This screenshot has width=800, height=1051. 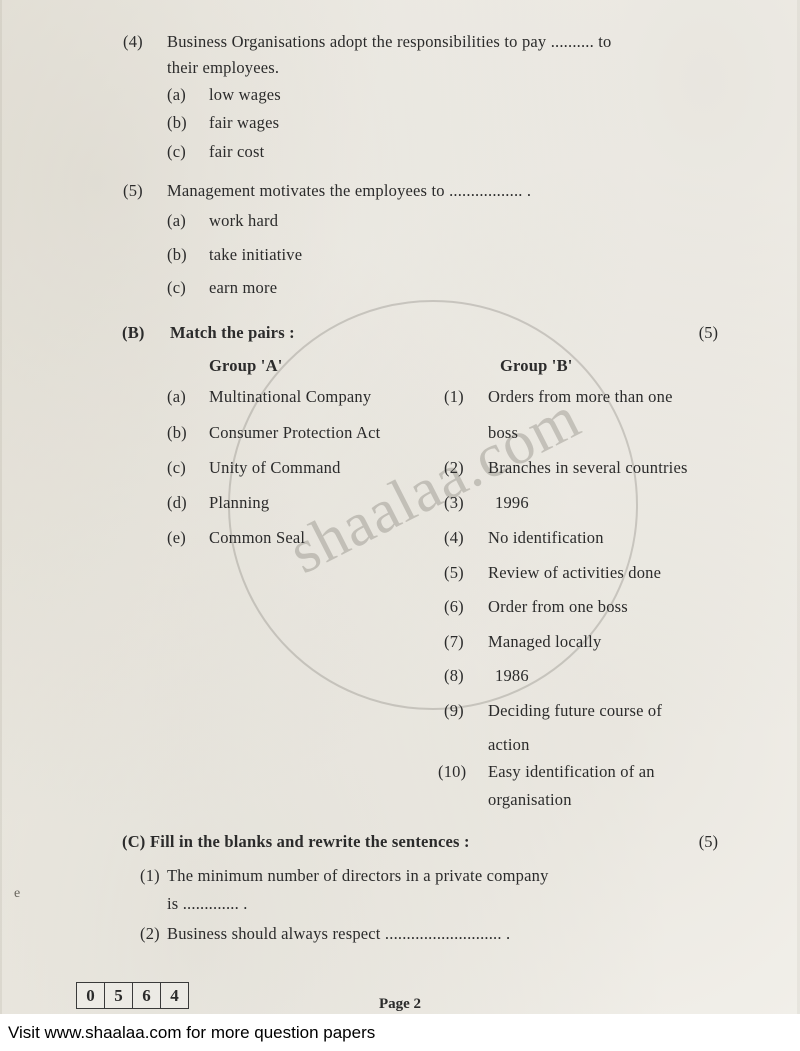 What do you see at coordinates (454, 467) in the screenshot?
I see `group-b-item-label: (2)` at bounding box center [454, 467].